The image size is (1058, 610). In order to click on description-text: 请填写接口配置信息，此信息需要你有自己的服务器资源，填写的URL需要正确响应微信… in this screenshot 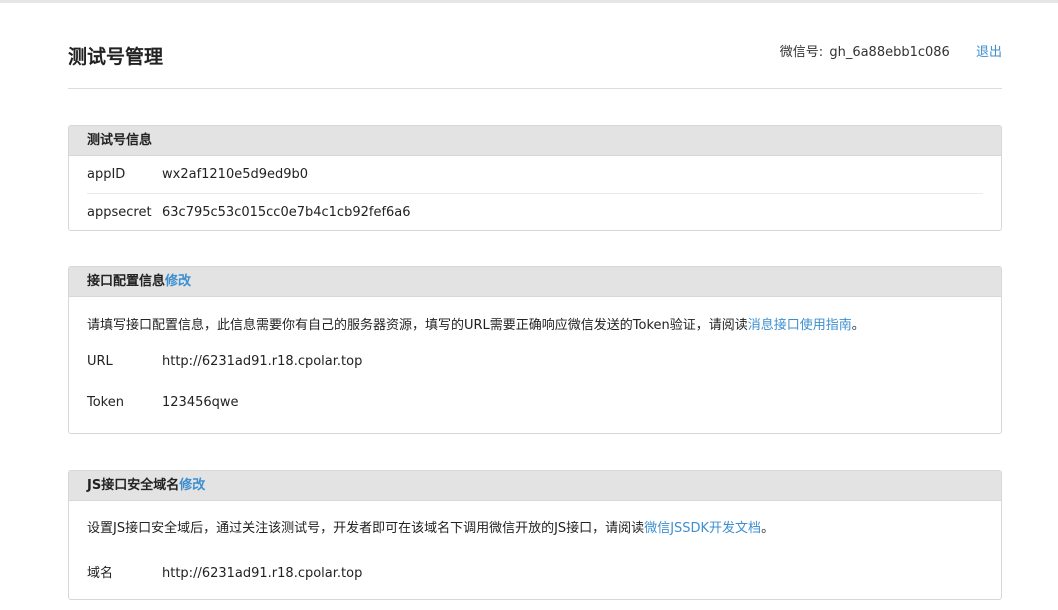, I will do `click(417, 325)`.